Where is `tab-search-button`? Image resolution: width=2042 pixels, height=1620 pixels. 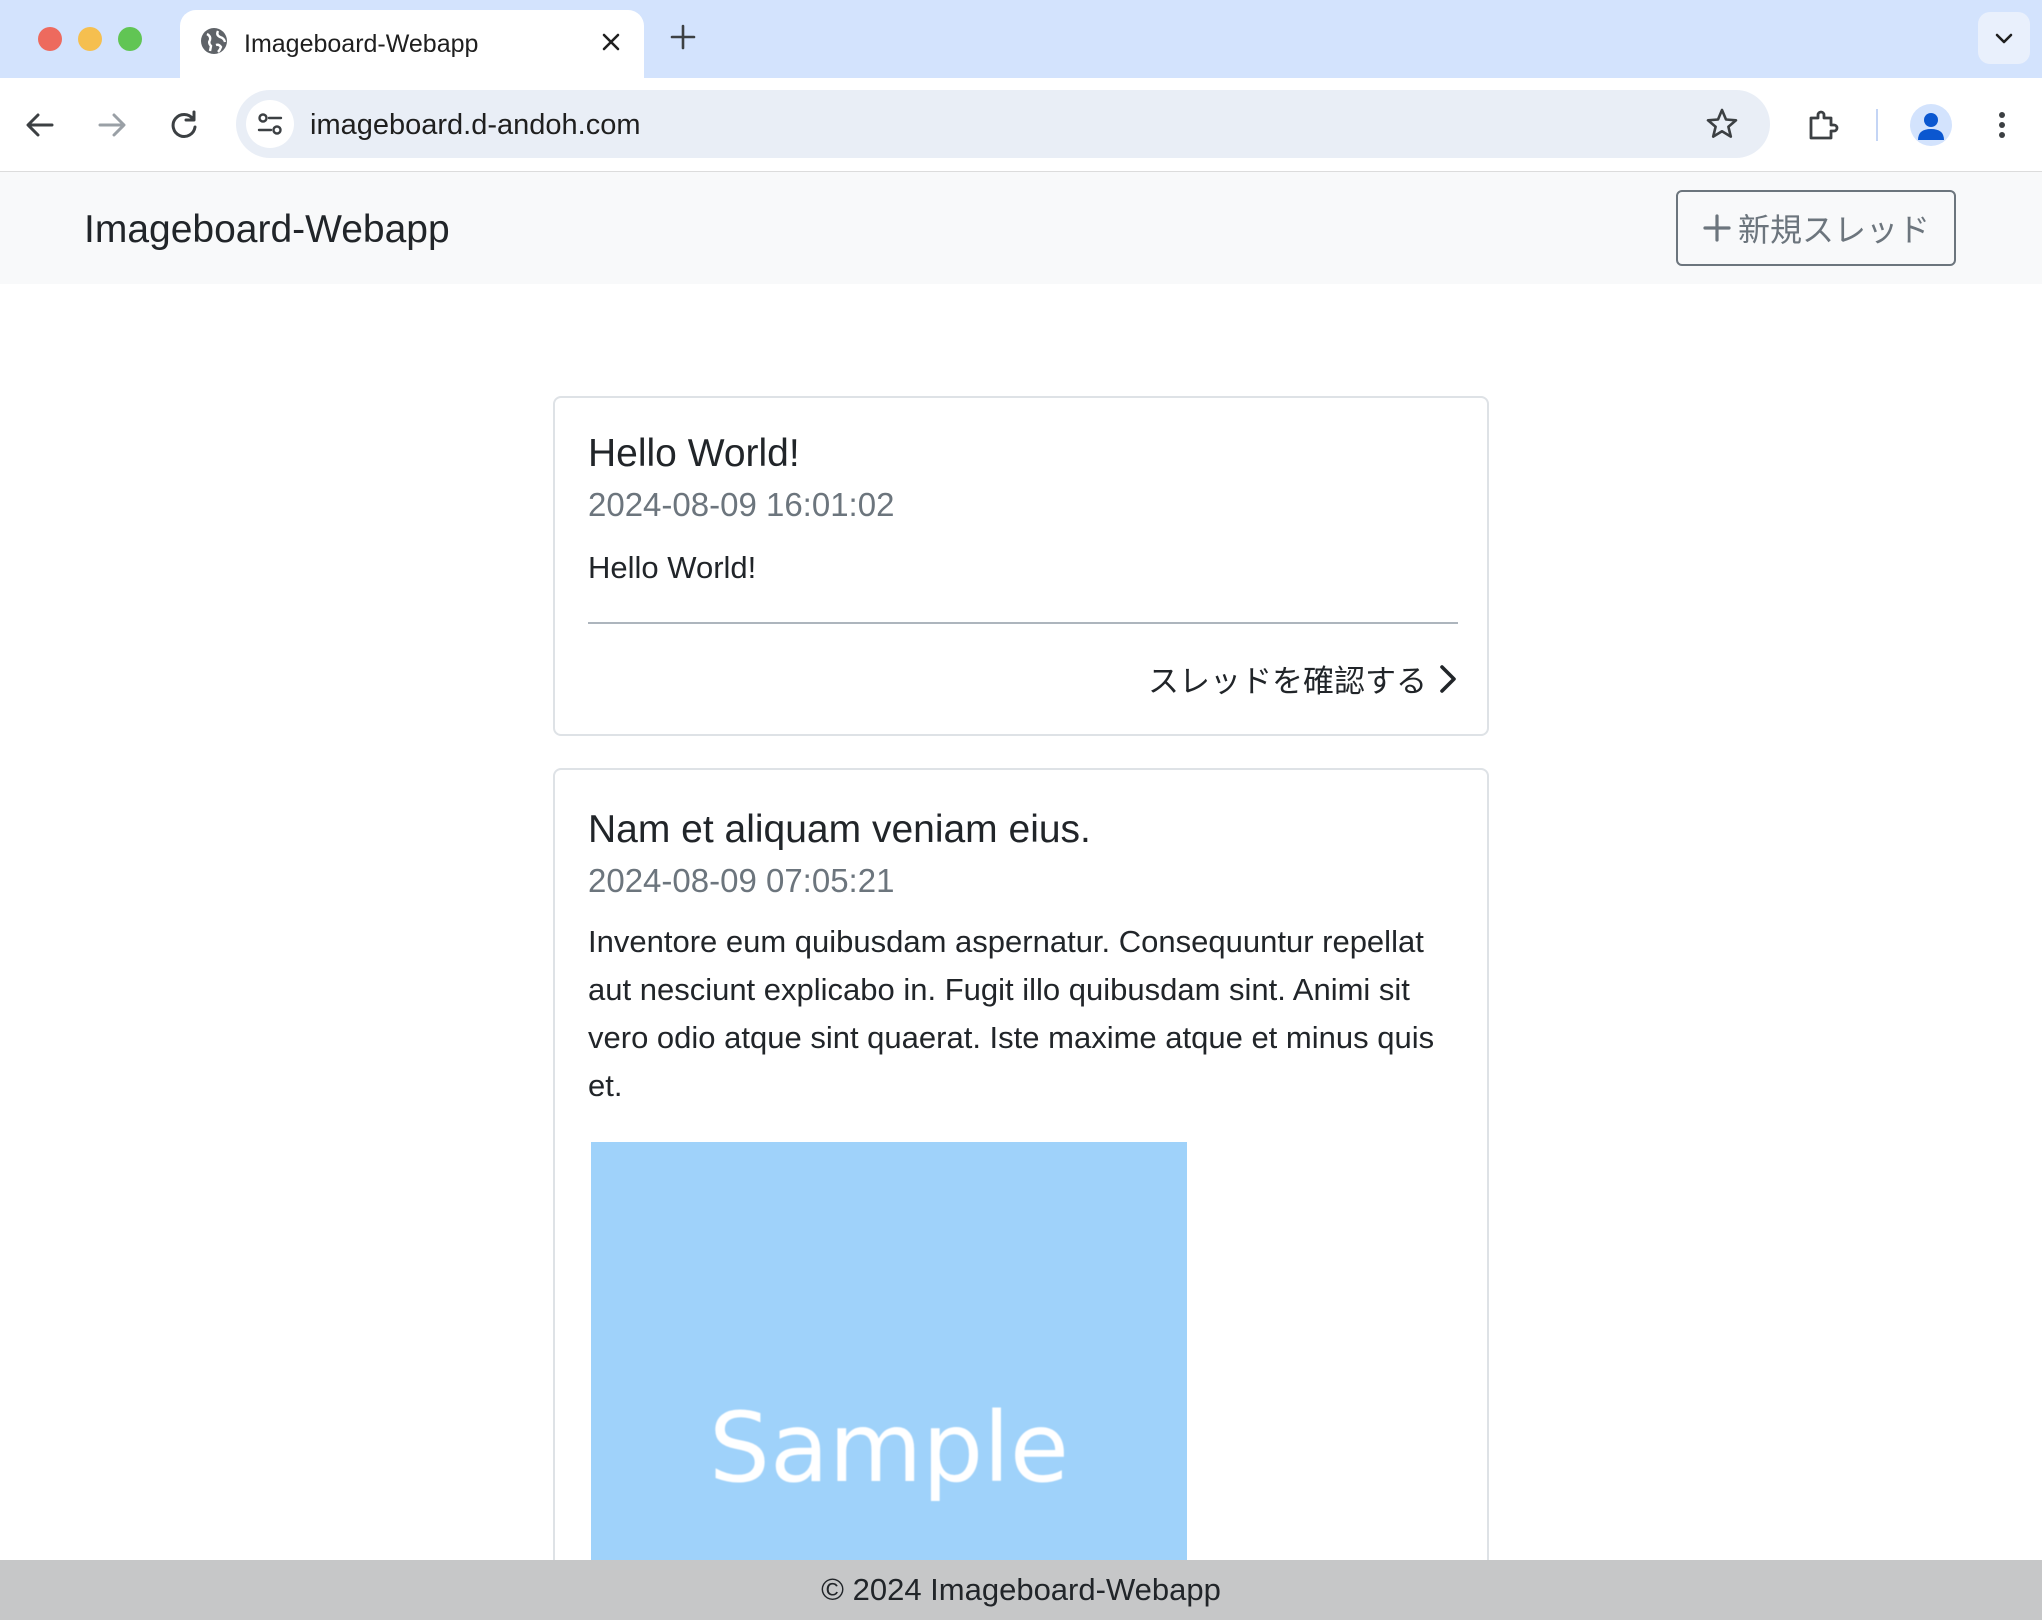 tab-search-button is located at coordinates (2004, 38).